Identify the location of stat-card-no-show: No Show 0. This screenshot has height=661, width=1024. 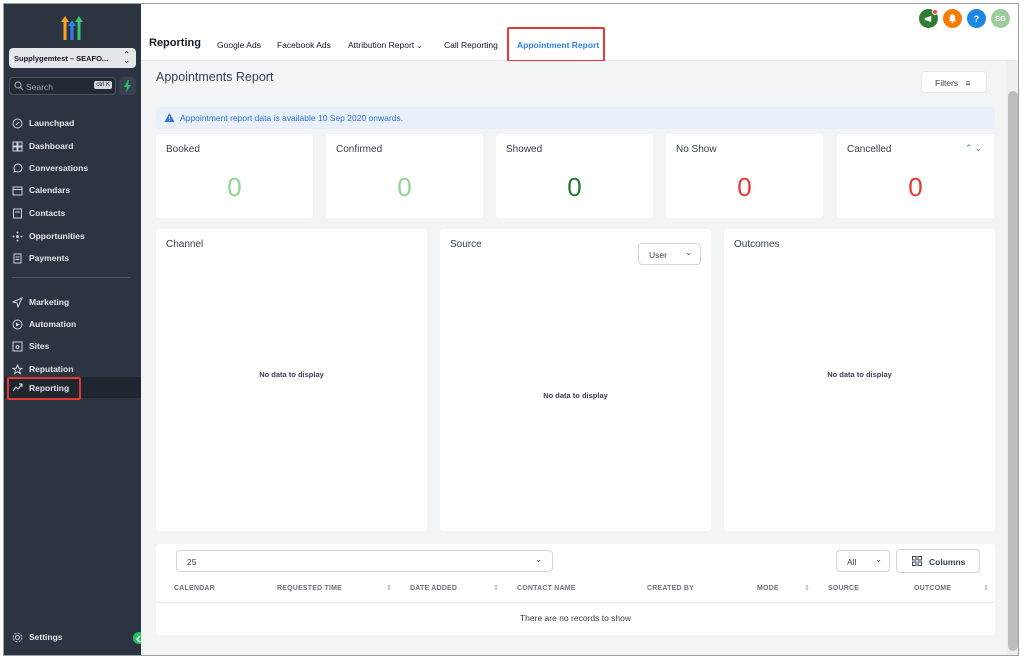
(744, 176).